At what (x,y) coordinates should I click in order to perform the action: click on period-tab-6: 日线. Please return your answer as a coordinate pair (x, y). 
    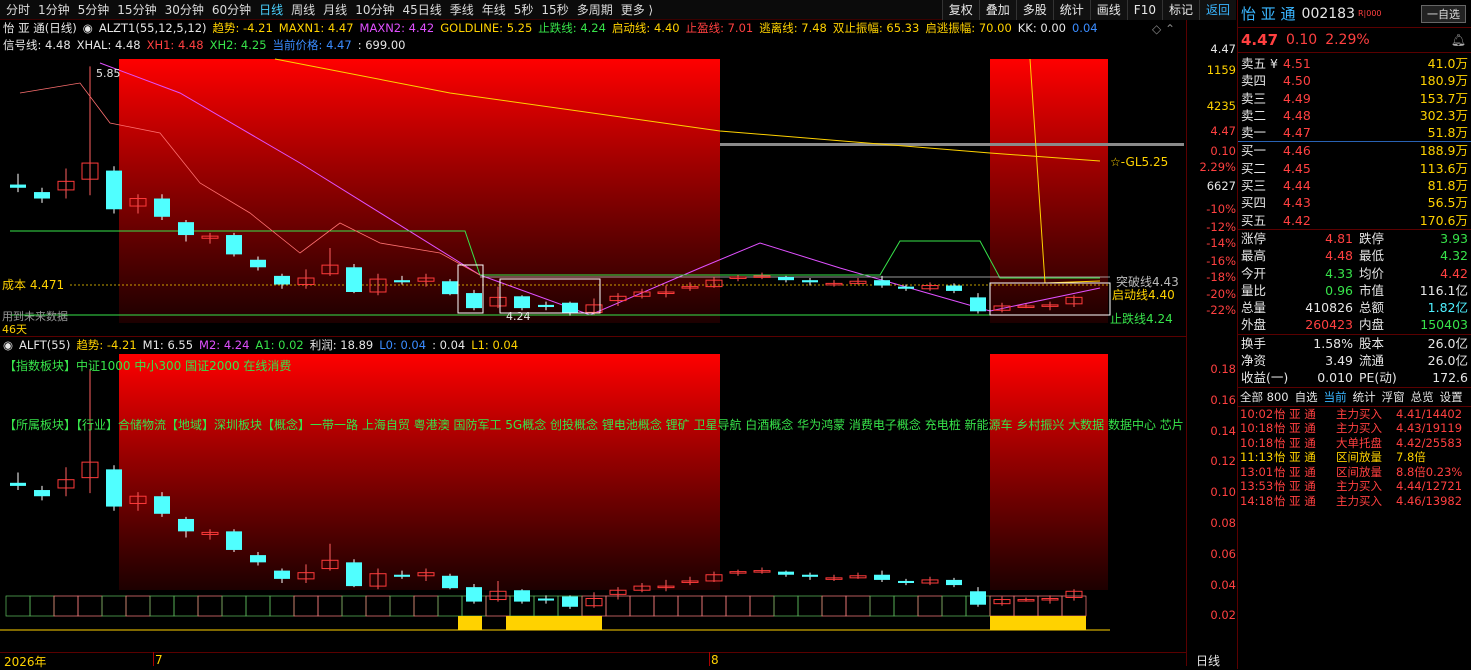
    Looking at the image, I should click on (271, 9).